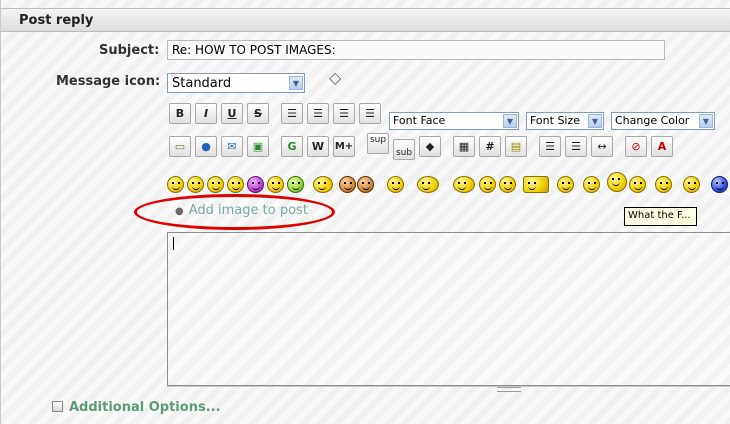 This screenshot has width=730, height=424. Describe the element at coordinates (419, 120) in the screenshot. I see `font-face-value: Font Face` at that location.